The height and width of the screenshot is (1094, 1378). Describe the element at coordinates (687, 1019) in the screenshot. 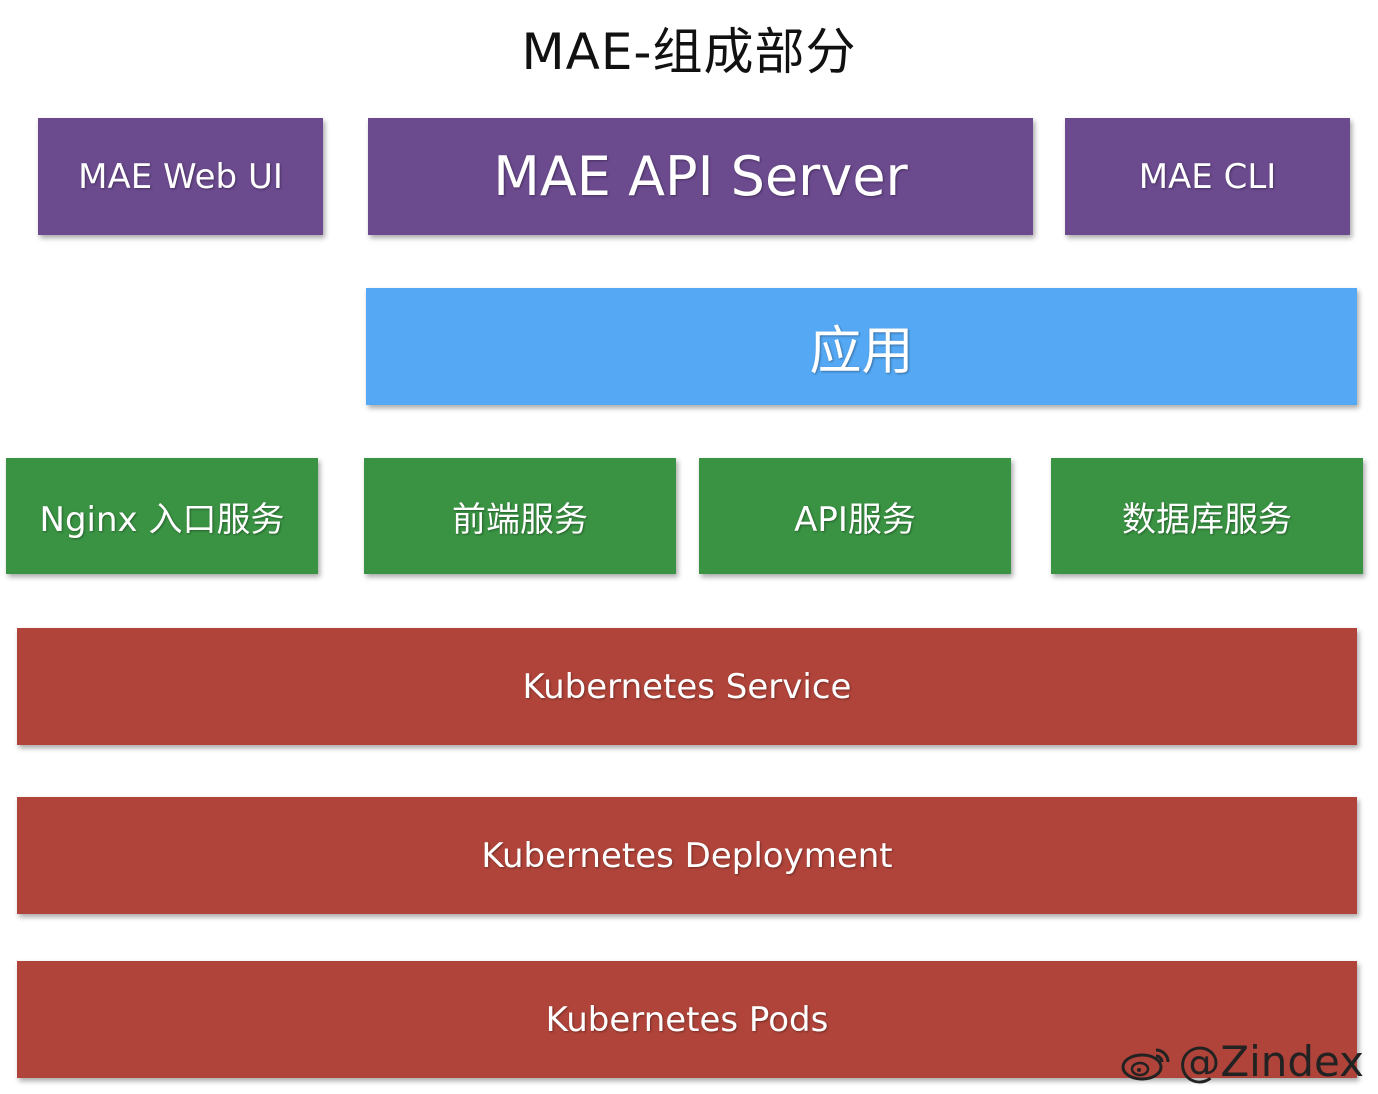

I see `kubernetes-pods-label: Kubernetes Pods` at that location.